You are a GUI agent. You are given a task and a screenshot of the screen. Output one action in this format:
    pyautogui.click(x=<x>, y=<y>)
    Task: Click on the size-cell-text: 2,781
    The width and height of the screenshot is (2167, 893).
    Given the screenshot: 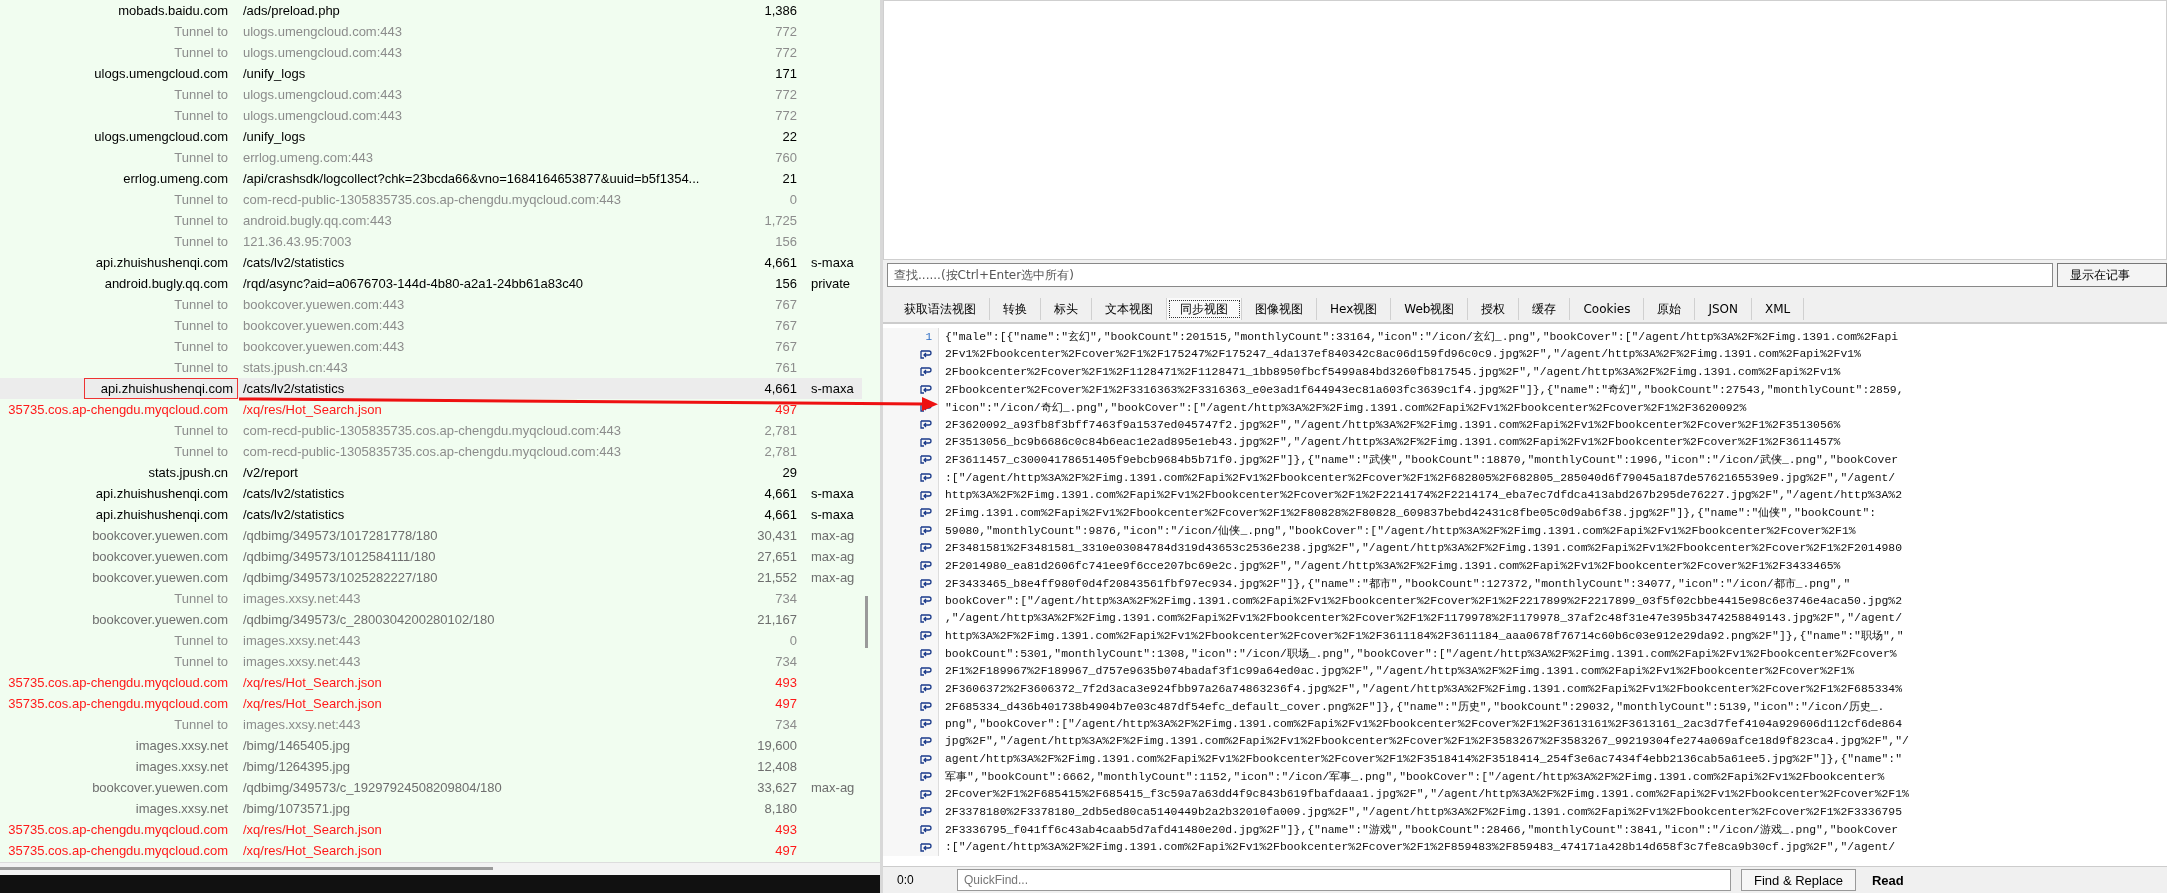 What is the action you would take?
    pyautogui.click(x=780, y=451)
    